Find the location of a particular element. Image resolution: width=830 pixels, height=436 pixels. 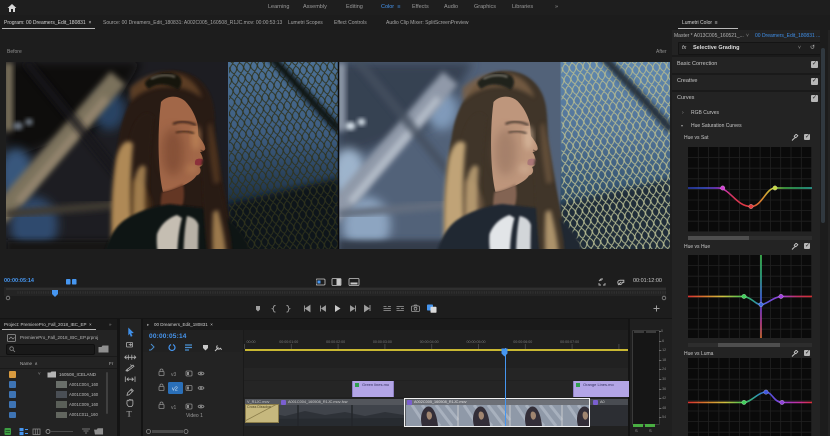

svg-text: v3 is located at coordinates (174, 375).